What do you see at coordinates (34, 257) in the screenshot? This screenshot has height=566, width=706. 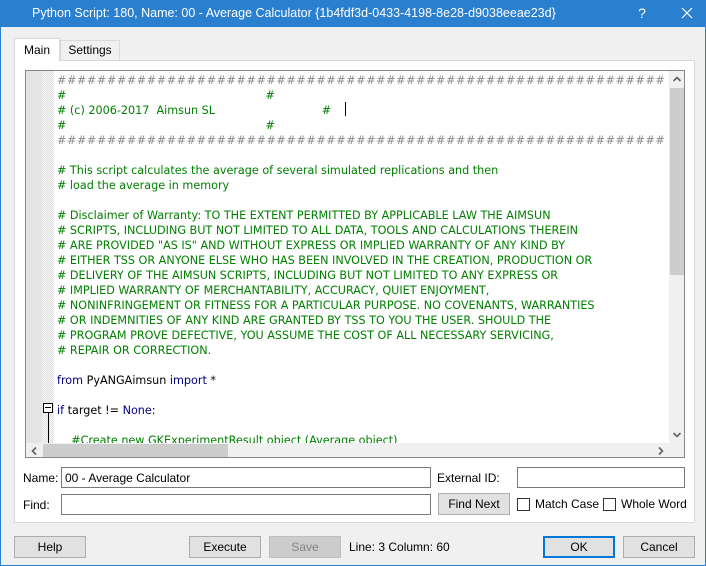 I see `line-margin` at bounding box center [34, 257].